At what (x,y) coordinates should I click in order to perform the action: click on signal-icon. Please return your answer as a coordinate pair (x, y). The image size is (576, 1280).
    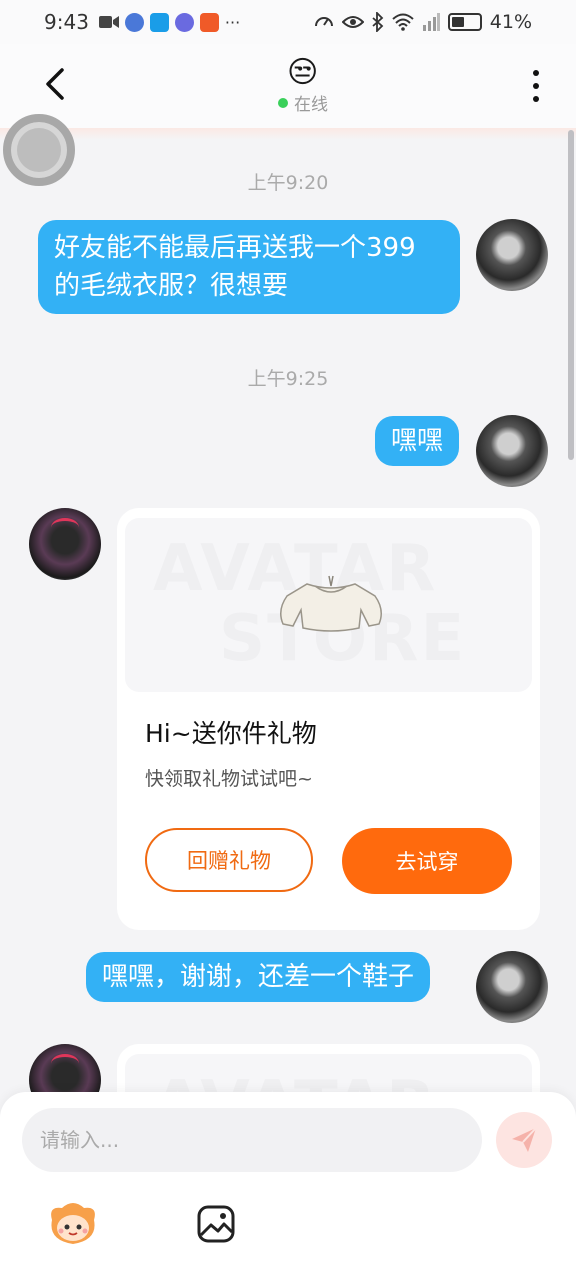
    Looking at the image, I should click on (431, 22).